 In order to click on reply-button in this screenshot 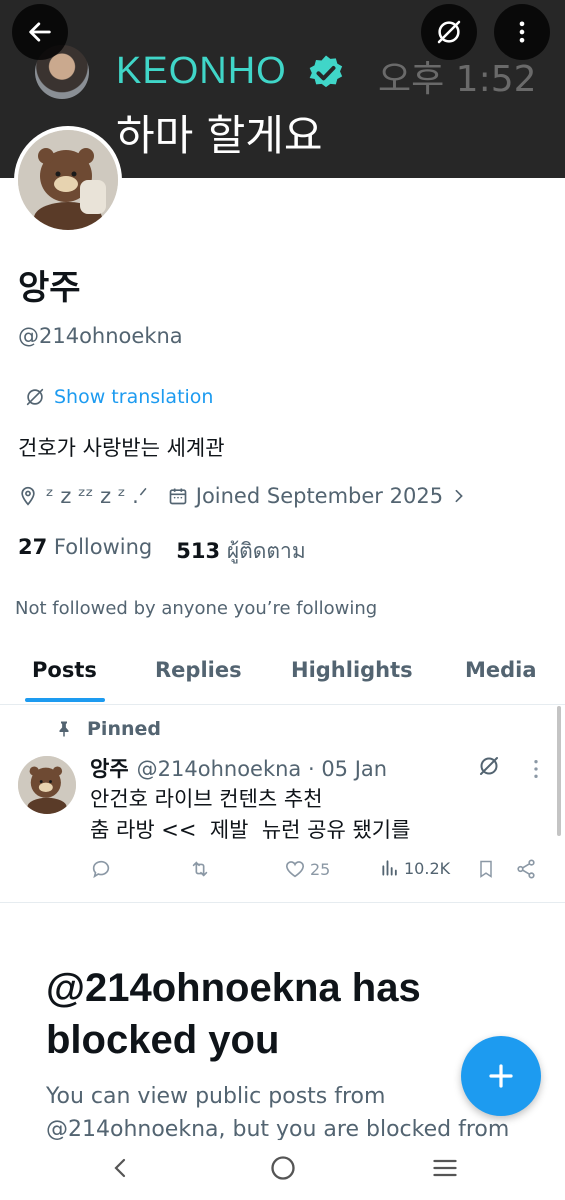, I will do `click(101, 869)`.